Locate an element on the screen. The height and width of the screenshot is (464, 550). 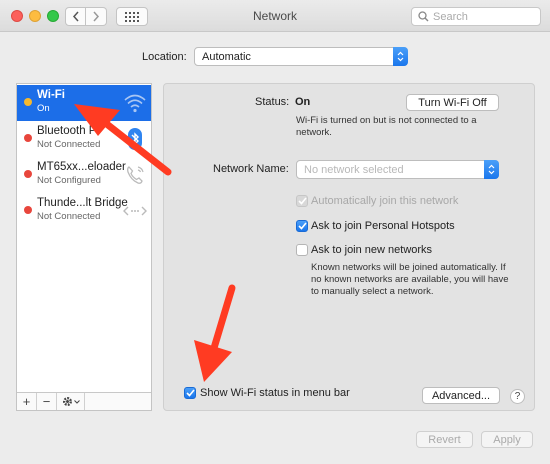
show-wifi-status-checkbox is located at coordinates (190, 393).